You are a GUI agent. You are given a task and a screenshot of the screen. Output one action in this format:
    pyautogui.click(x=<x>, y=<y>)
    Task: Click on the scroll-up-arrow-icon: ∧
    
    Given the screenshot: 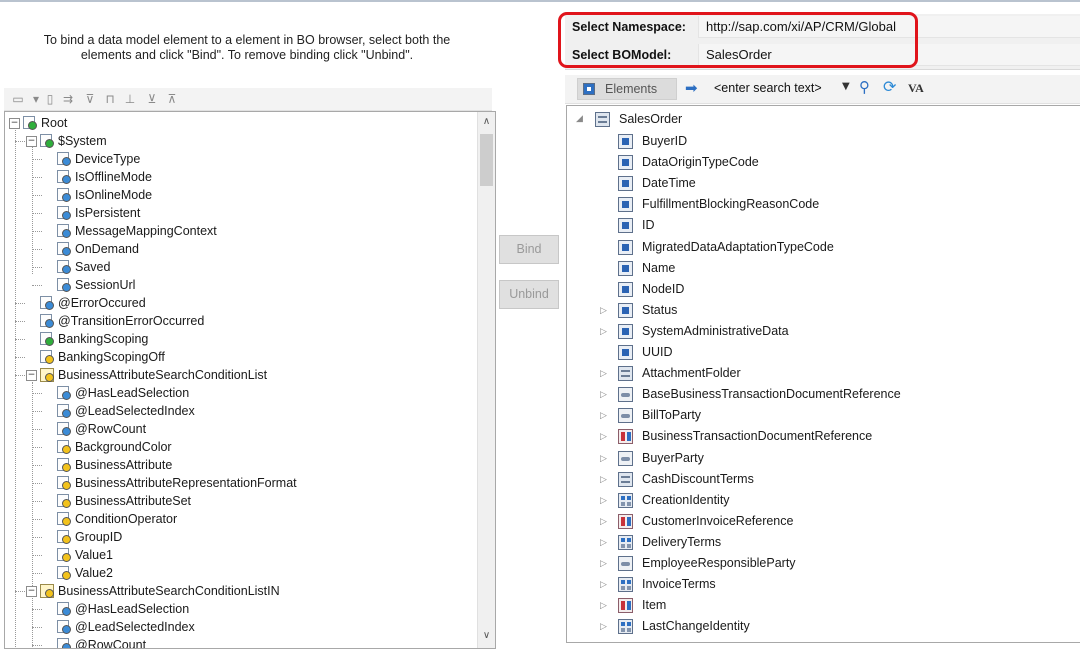 What is the action you would take?
    pyautogui.click(x=486, y=122)
    